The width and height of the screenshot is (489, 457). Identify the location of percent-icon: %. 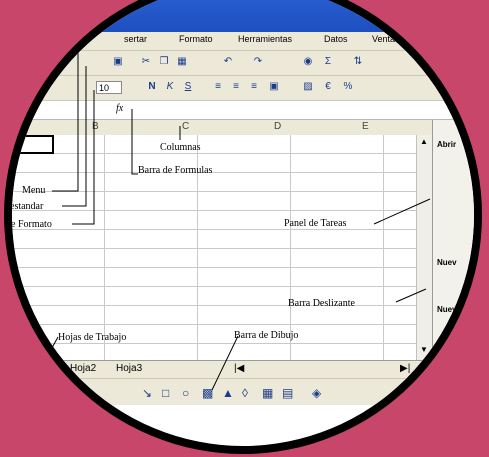
(348, 87).